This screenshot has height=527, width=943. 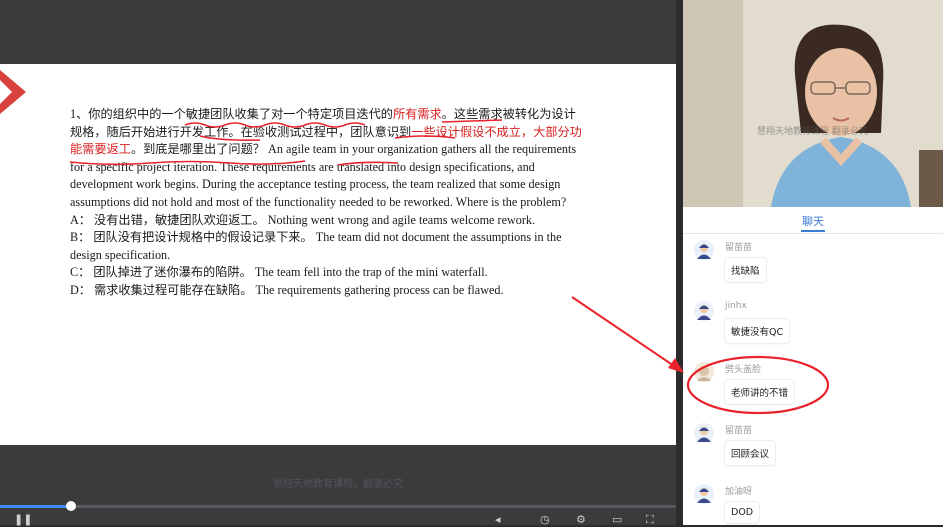 I want to click on chat-bubble: 找缺陷, so click(x=745, y=270).